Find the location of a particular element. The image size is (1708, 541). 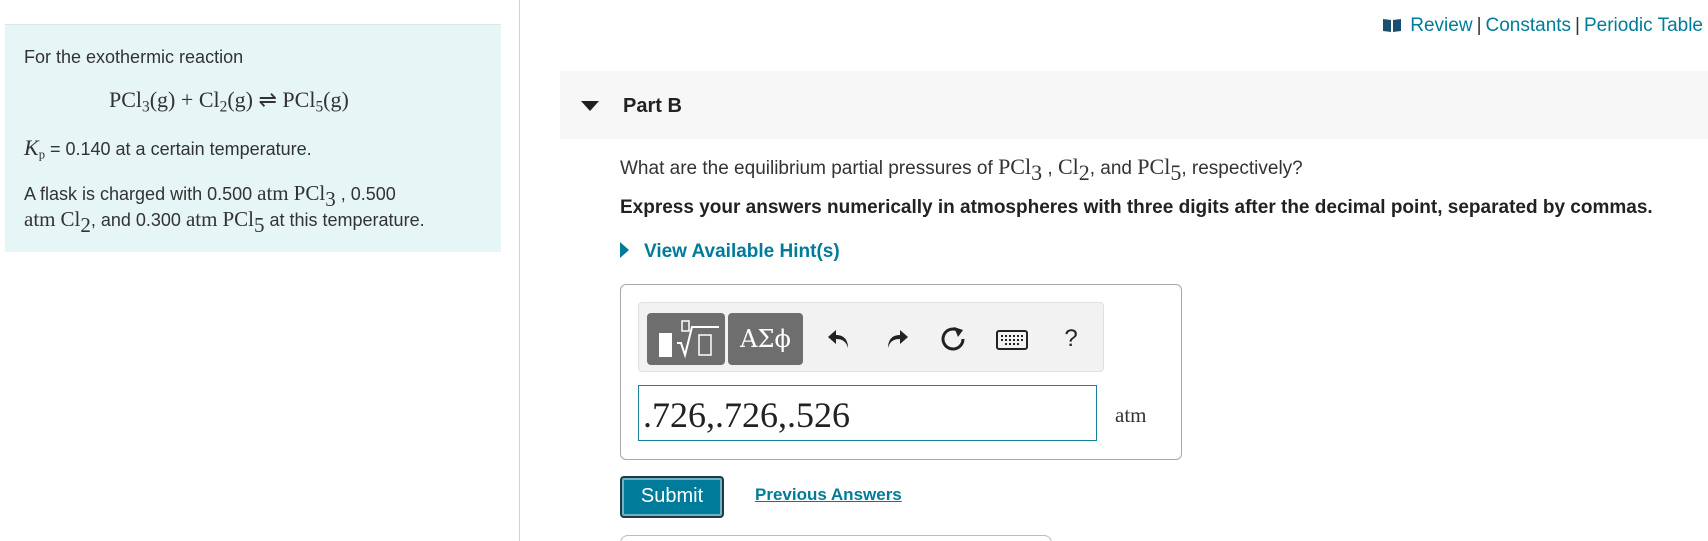

math-toolbar: ΑΣϕ ? is located at coordinates (871, 337).